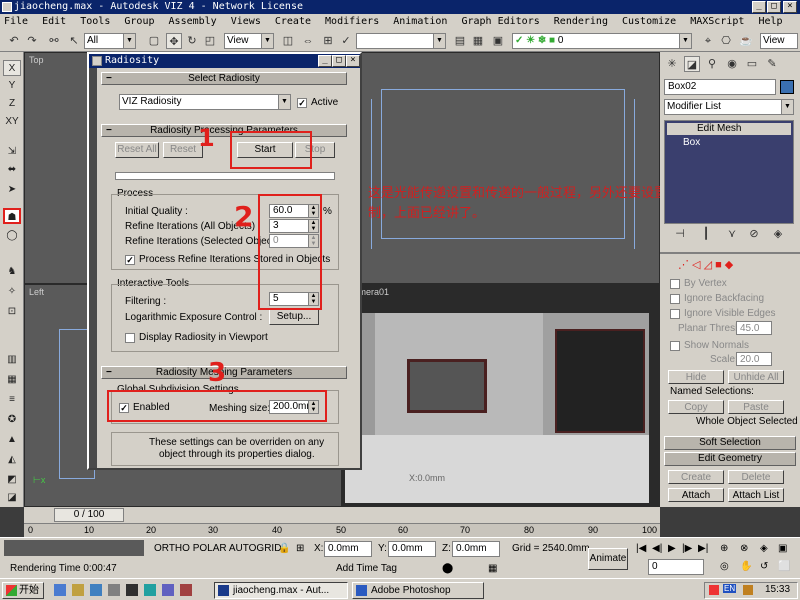  I want to click on ime-indicator: EN, so click(730, 588).